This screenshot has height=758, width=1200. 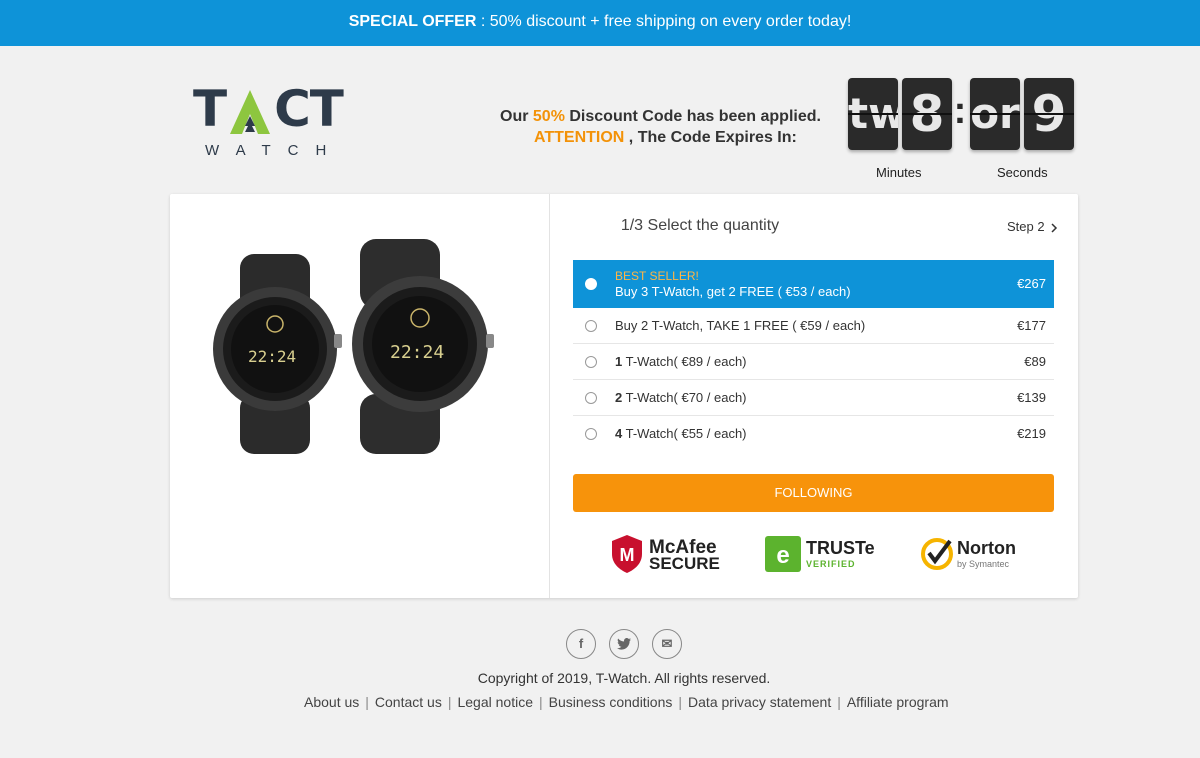 I want to click on expires-text: , The Code Expires In:, so click(x=710, y=137).